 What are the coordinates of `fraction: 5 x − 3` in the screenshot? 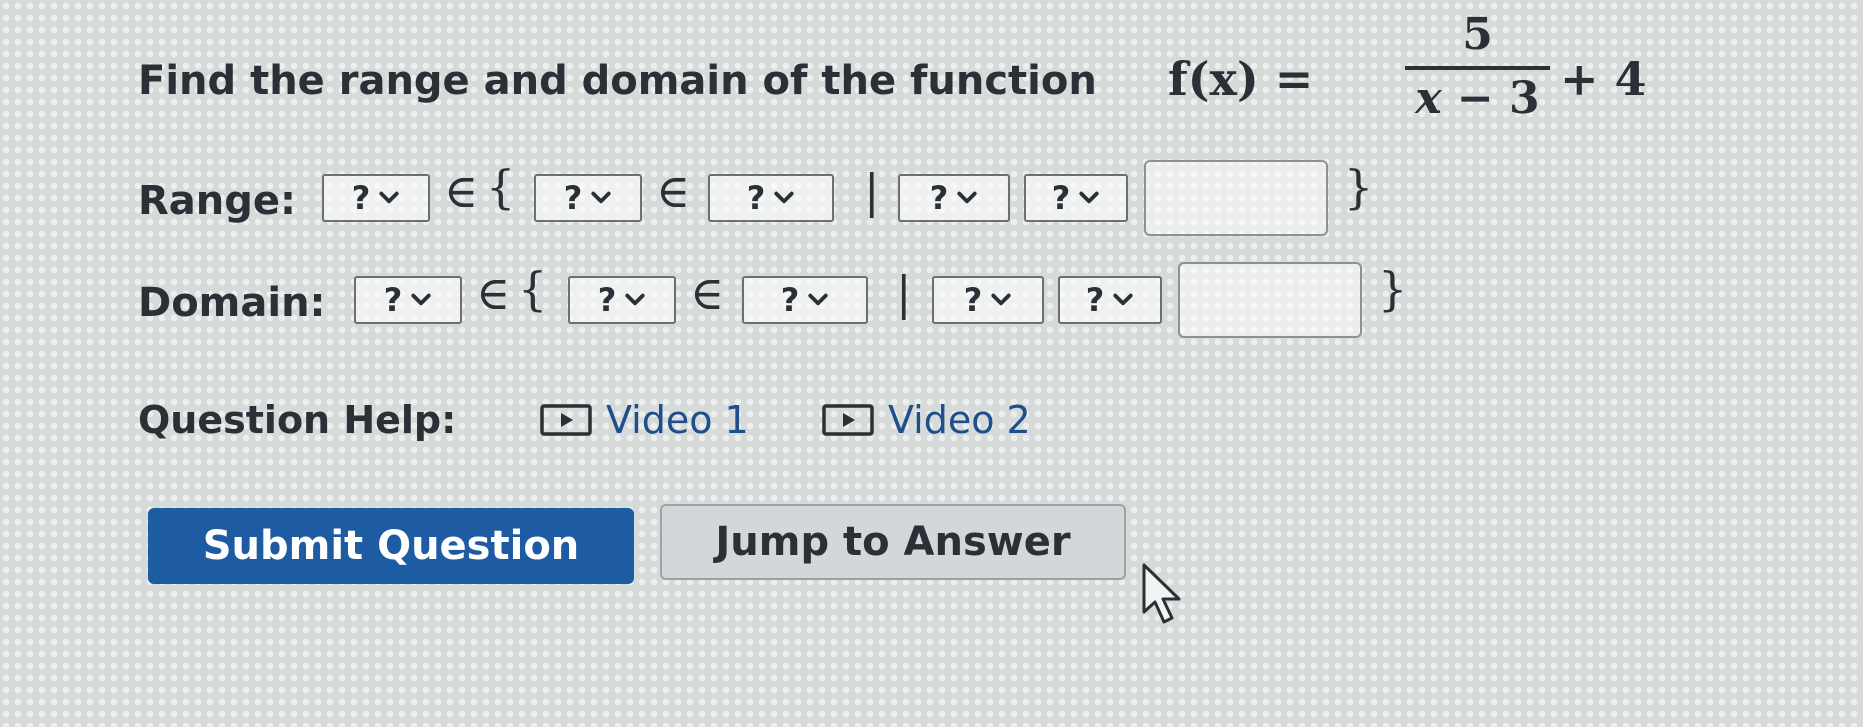 It's located at (1477, 67).